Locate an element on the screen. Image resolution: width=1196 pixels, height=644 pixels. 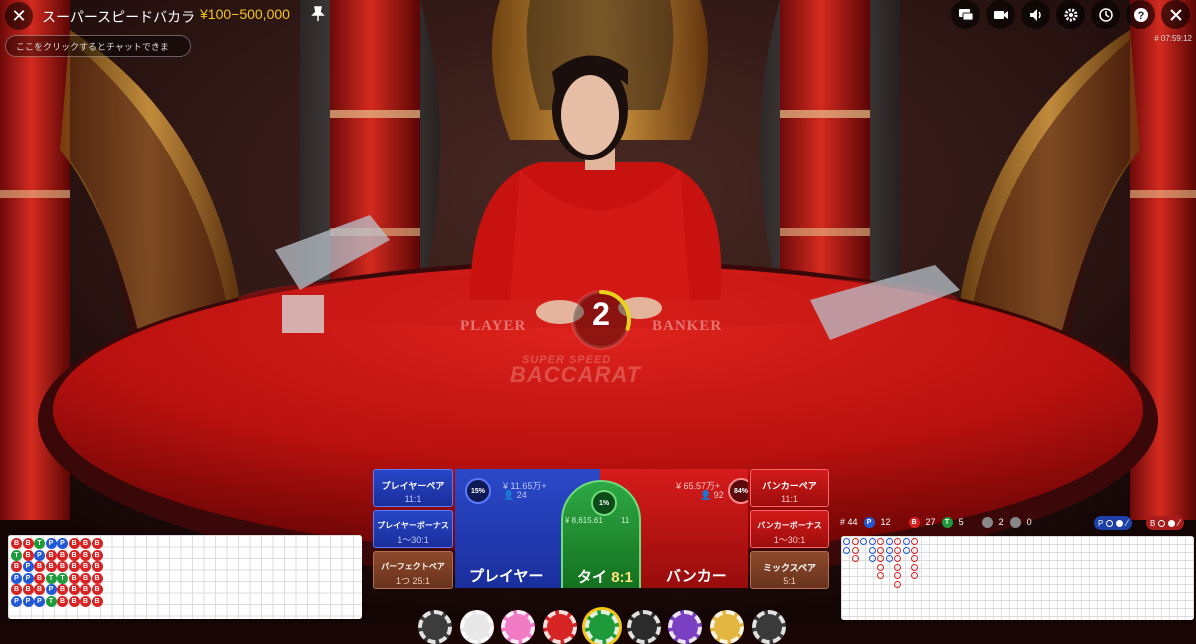
tie-label: タイ 8:1 is located at coordinates (605, 576).